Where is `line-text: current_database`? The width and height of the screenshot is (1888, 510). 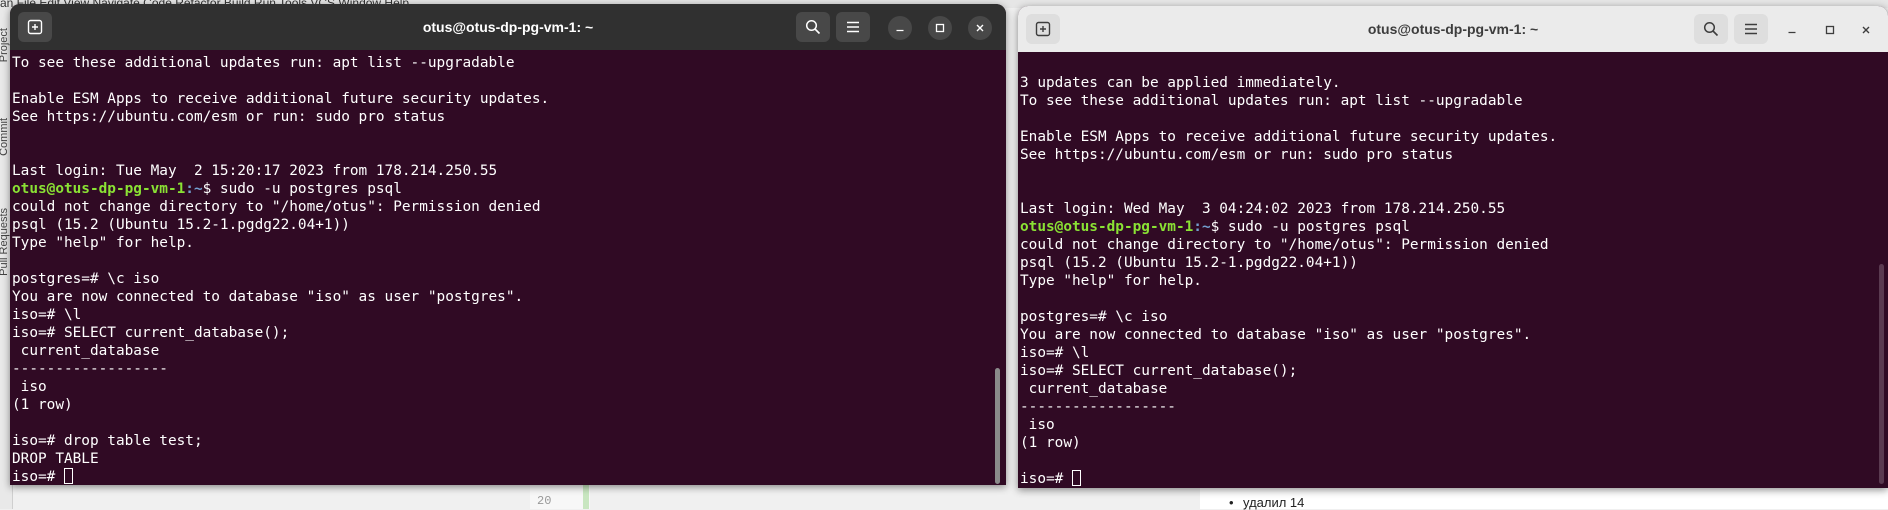
line-text: current_database is located at coordinates (1094, 389).